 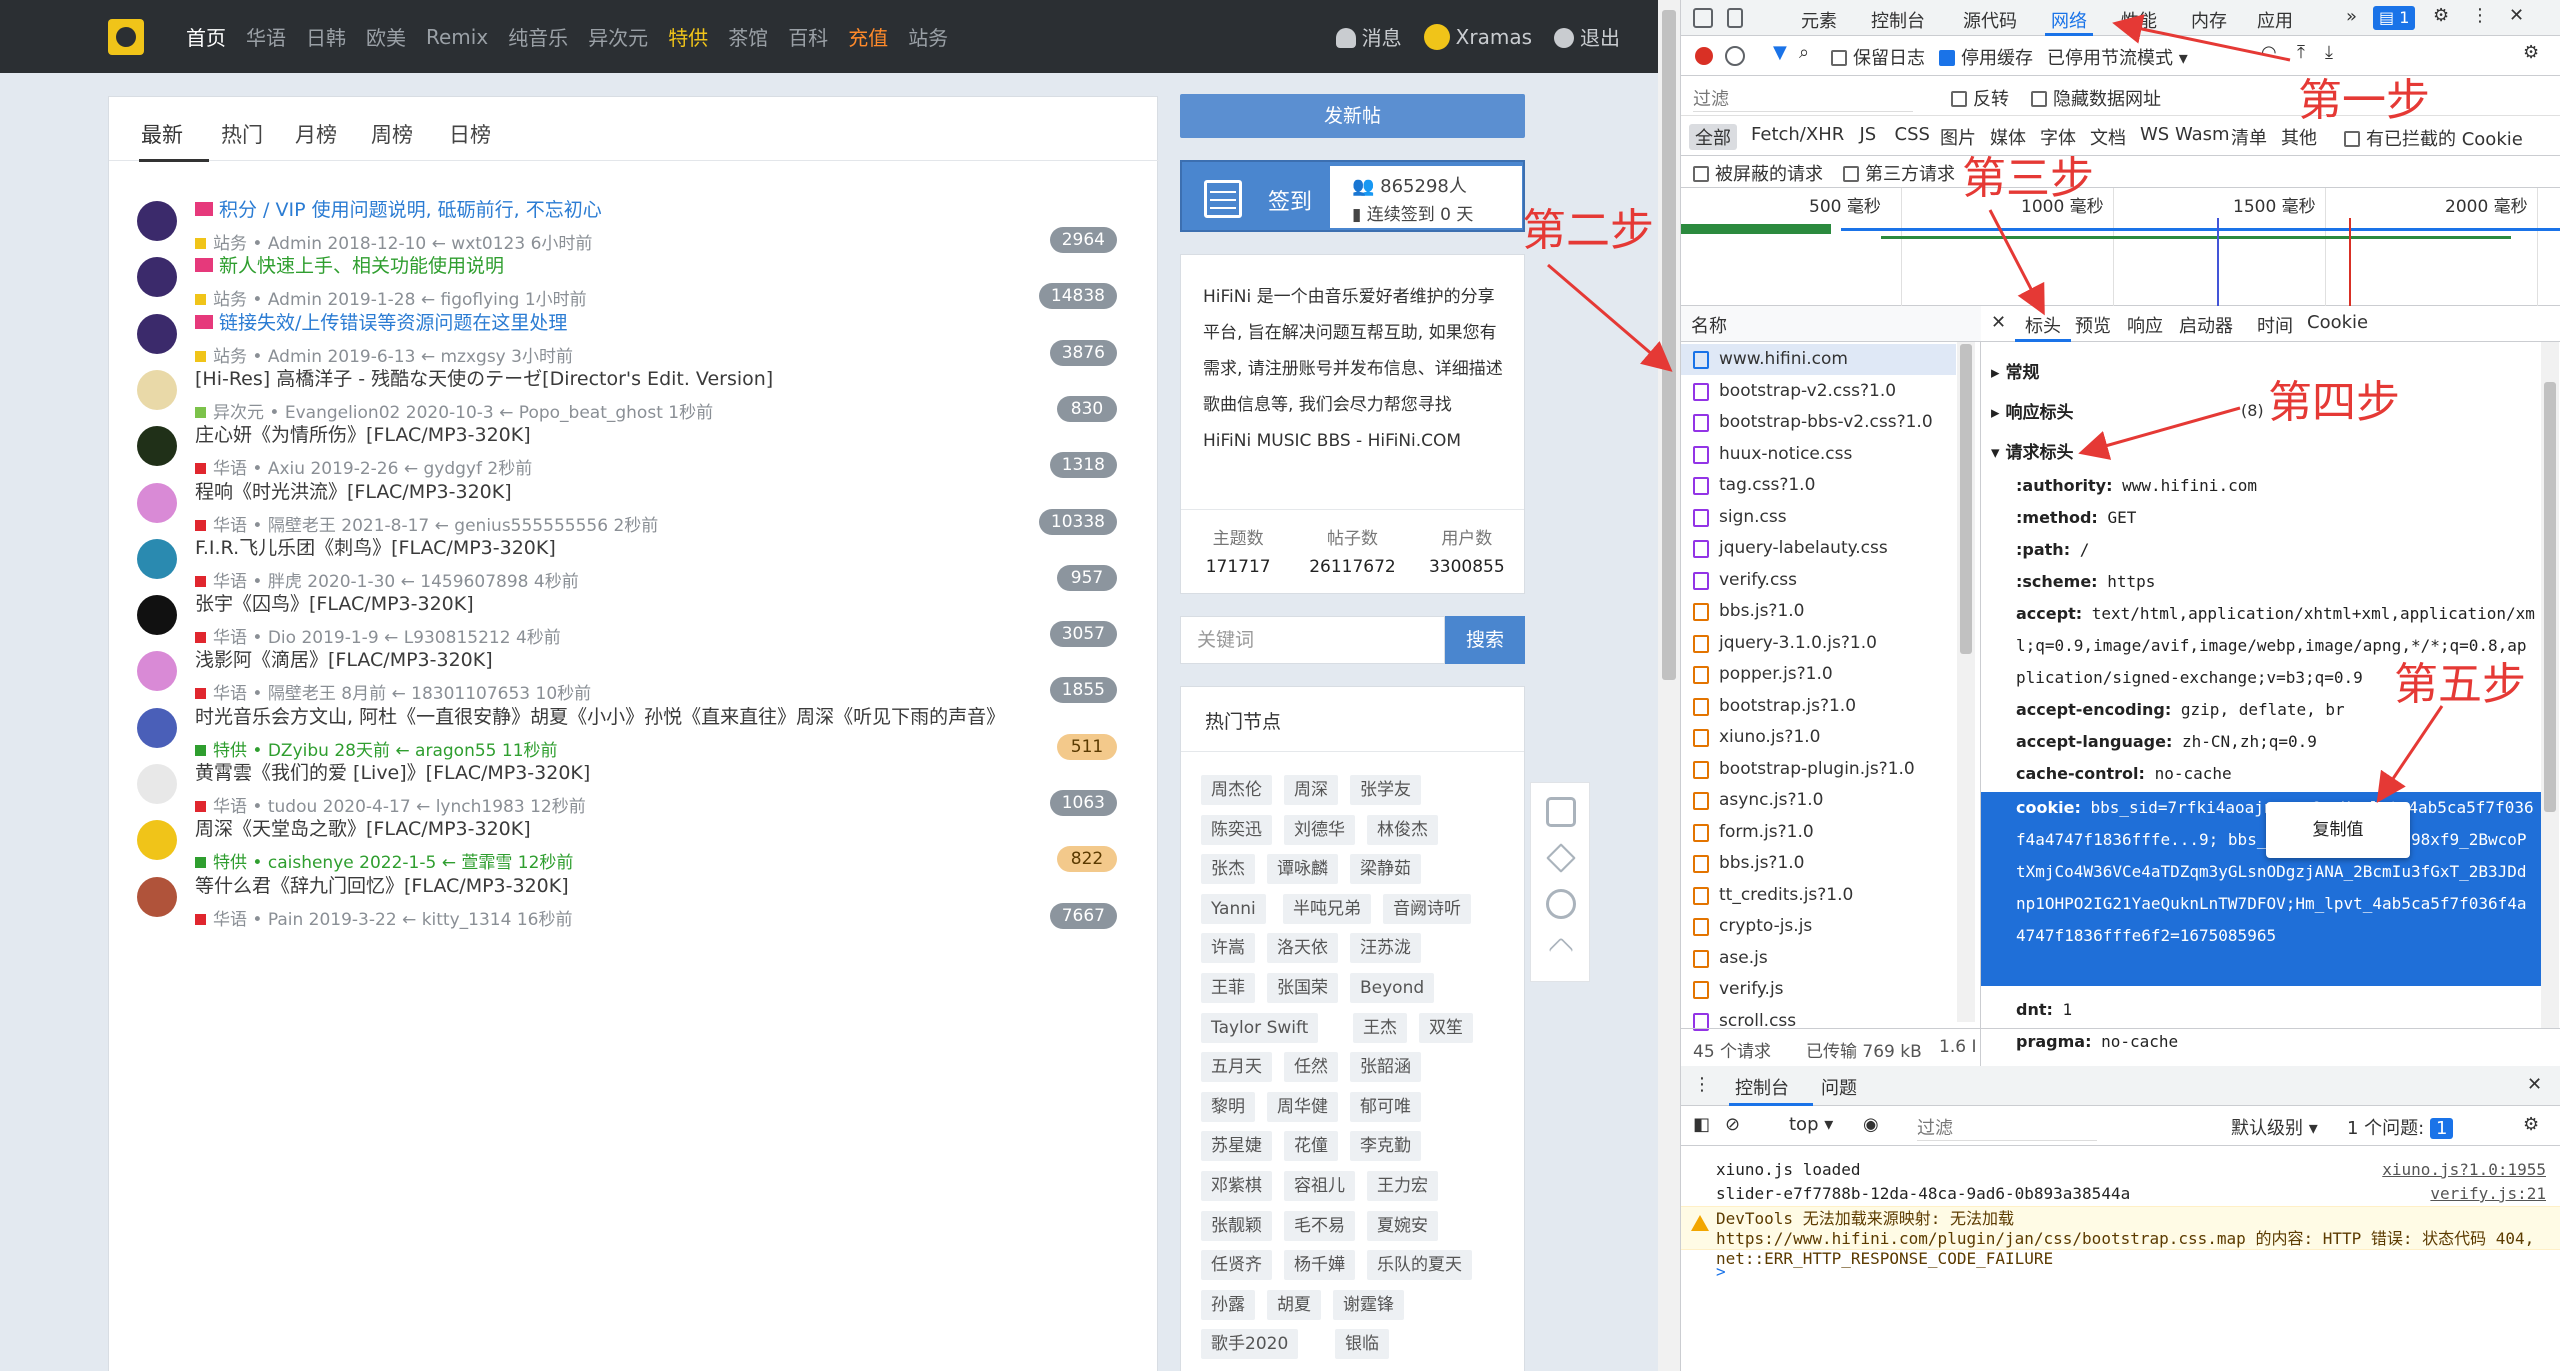 I want to click on annotation-step1: 第一步, so click(x=2364, y=100).